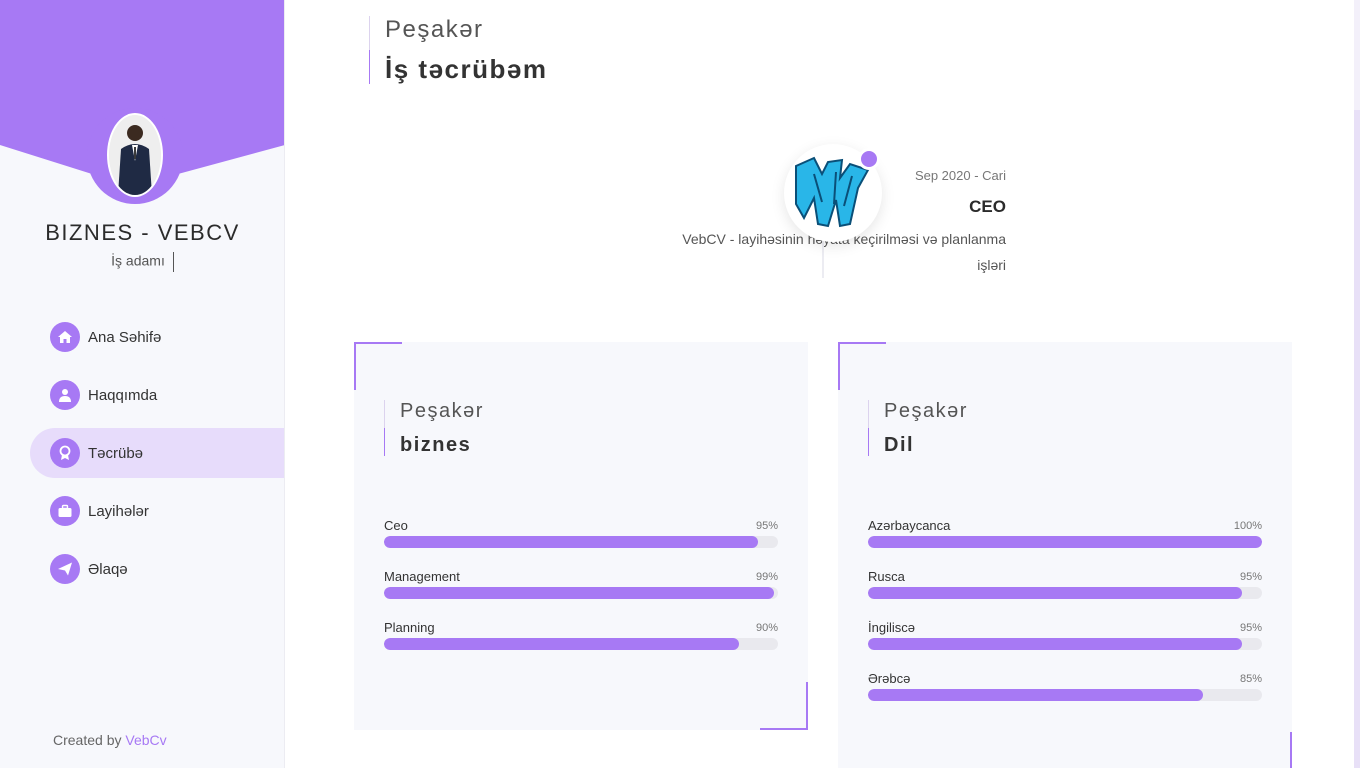  I want to click on person-photo-icon, so click(135, 155).